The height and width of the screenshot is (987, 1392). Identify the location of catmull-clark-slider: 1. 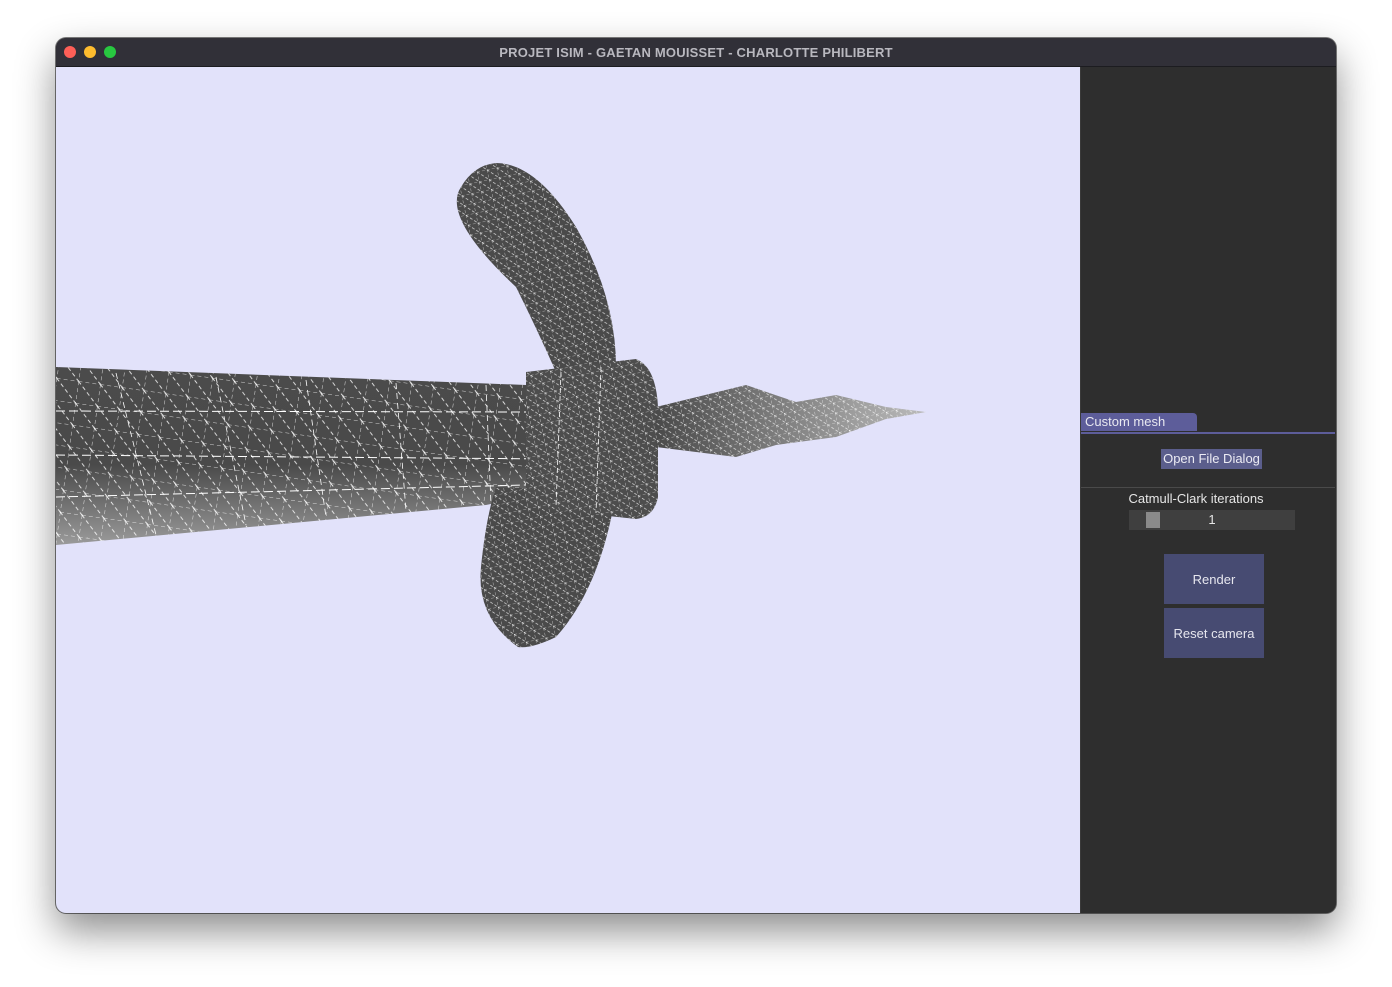
(1212, 520).